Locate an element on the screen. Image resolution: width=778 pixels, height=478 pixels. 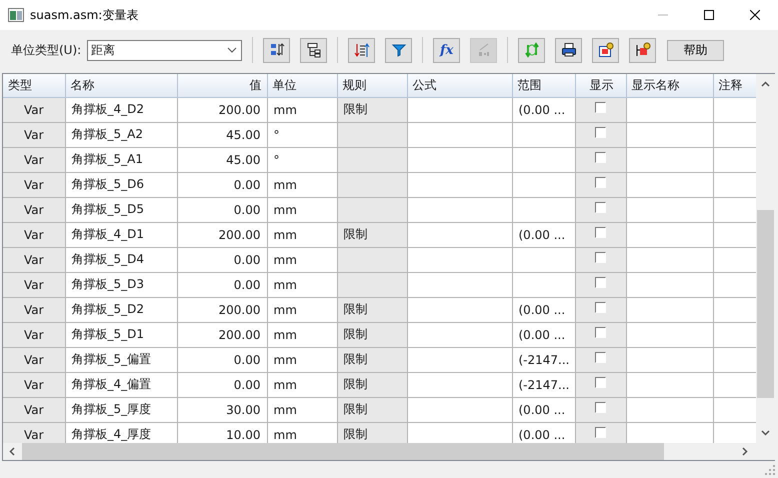
formula-button: fx is located at coordinates (446, 50).